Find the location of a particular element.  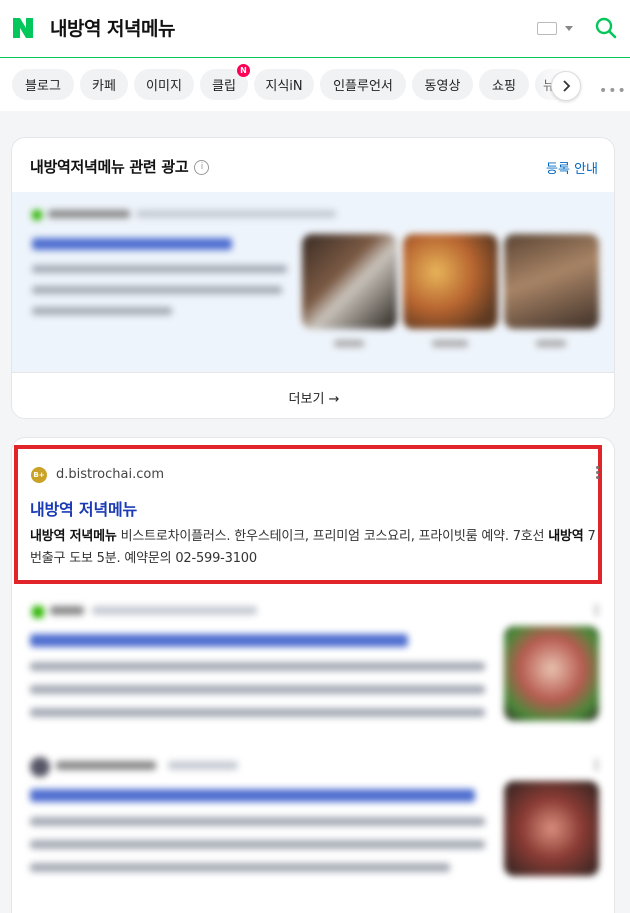

tabs-next-button is located at coordinates (566, 86).